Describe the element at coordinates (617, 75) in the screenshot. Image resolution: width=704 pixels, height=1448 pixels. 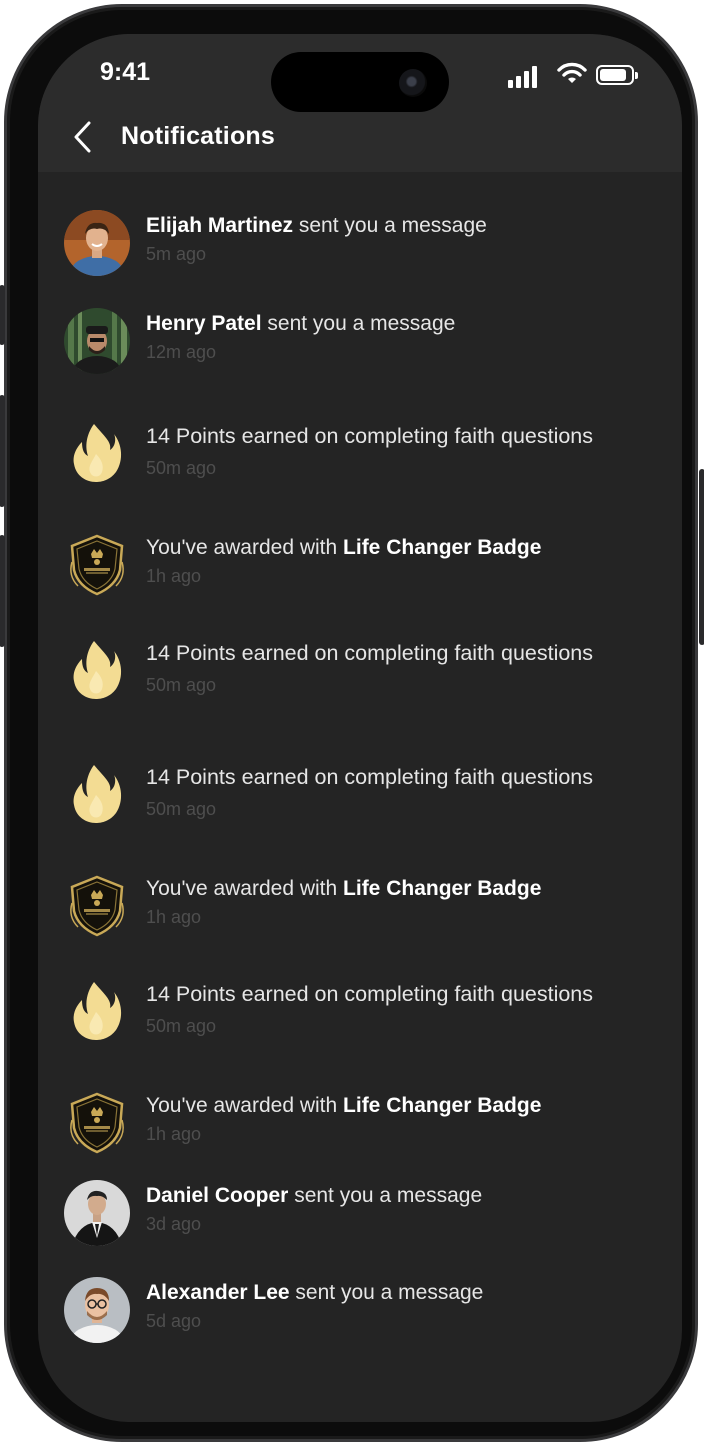
I see `battery-icon` at that location.